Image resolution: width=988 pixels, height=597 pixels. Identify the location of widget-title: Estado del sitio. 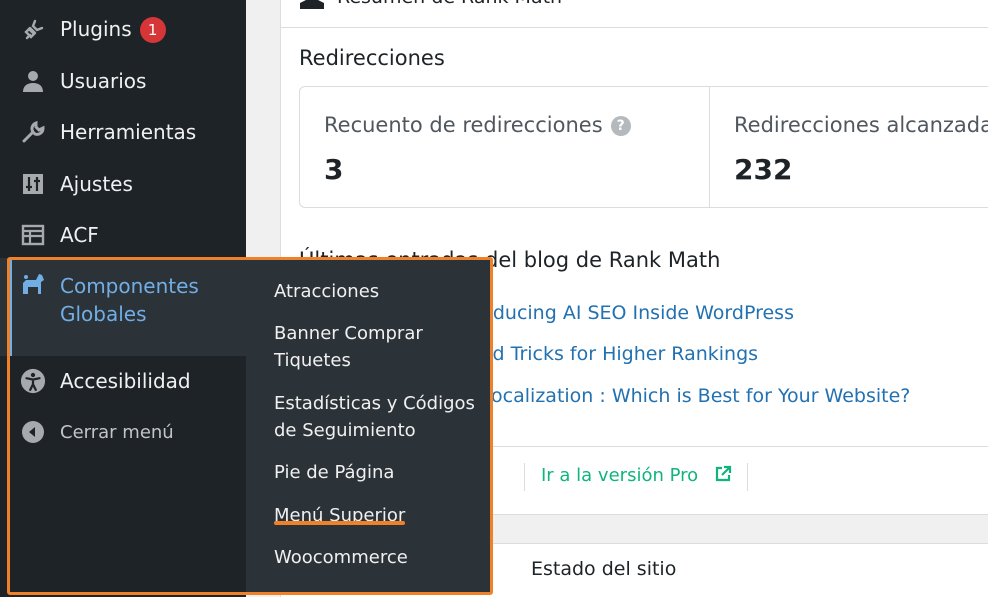
(604, 569).